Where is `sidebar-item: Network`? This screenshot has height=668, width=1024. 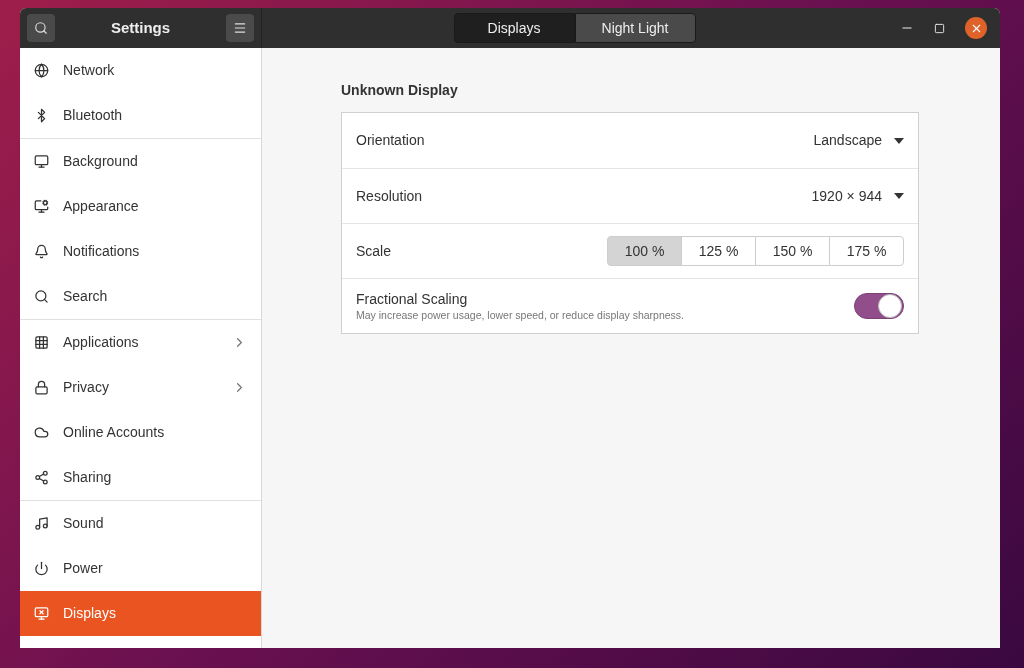 sidebar-item: Network is located at coordinates (140, 70).